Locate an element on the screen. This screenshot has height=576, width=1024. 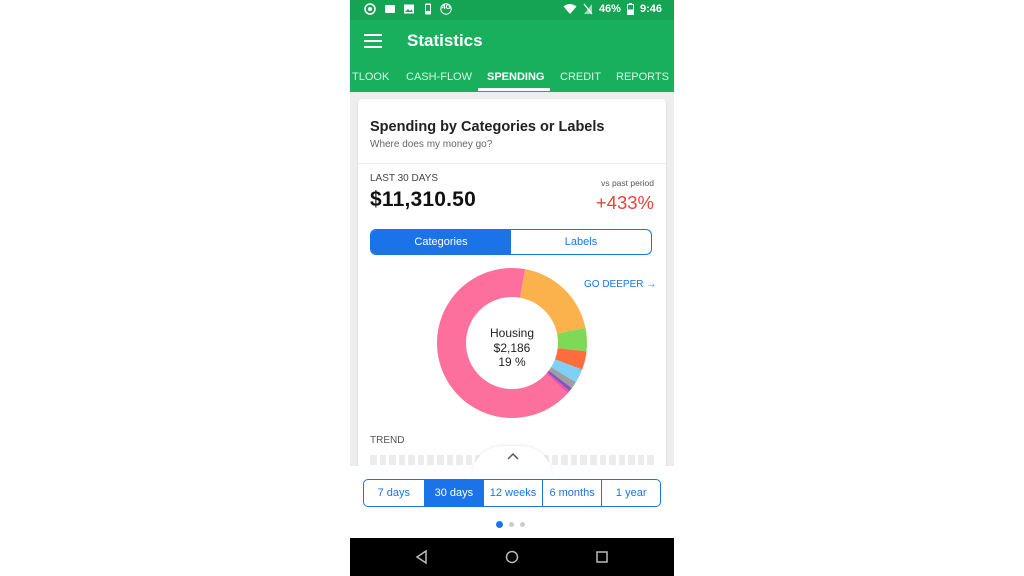
tab-outlook: TLOOK is located at coordinates (370, 77).